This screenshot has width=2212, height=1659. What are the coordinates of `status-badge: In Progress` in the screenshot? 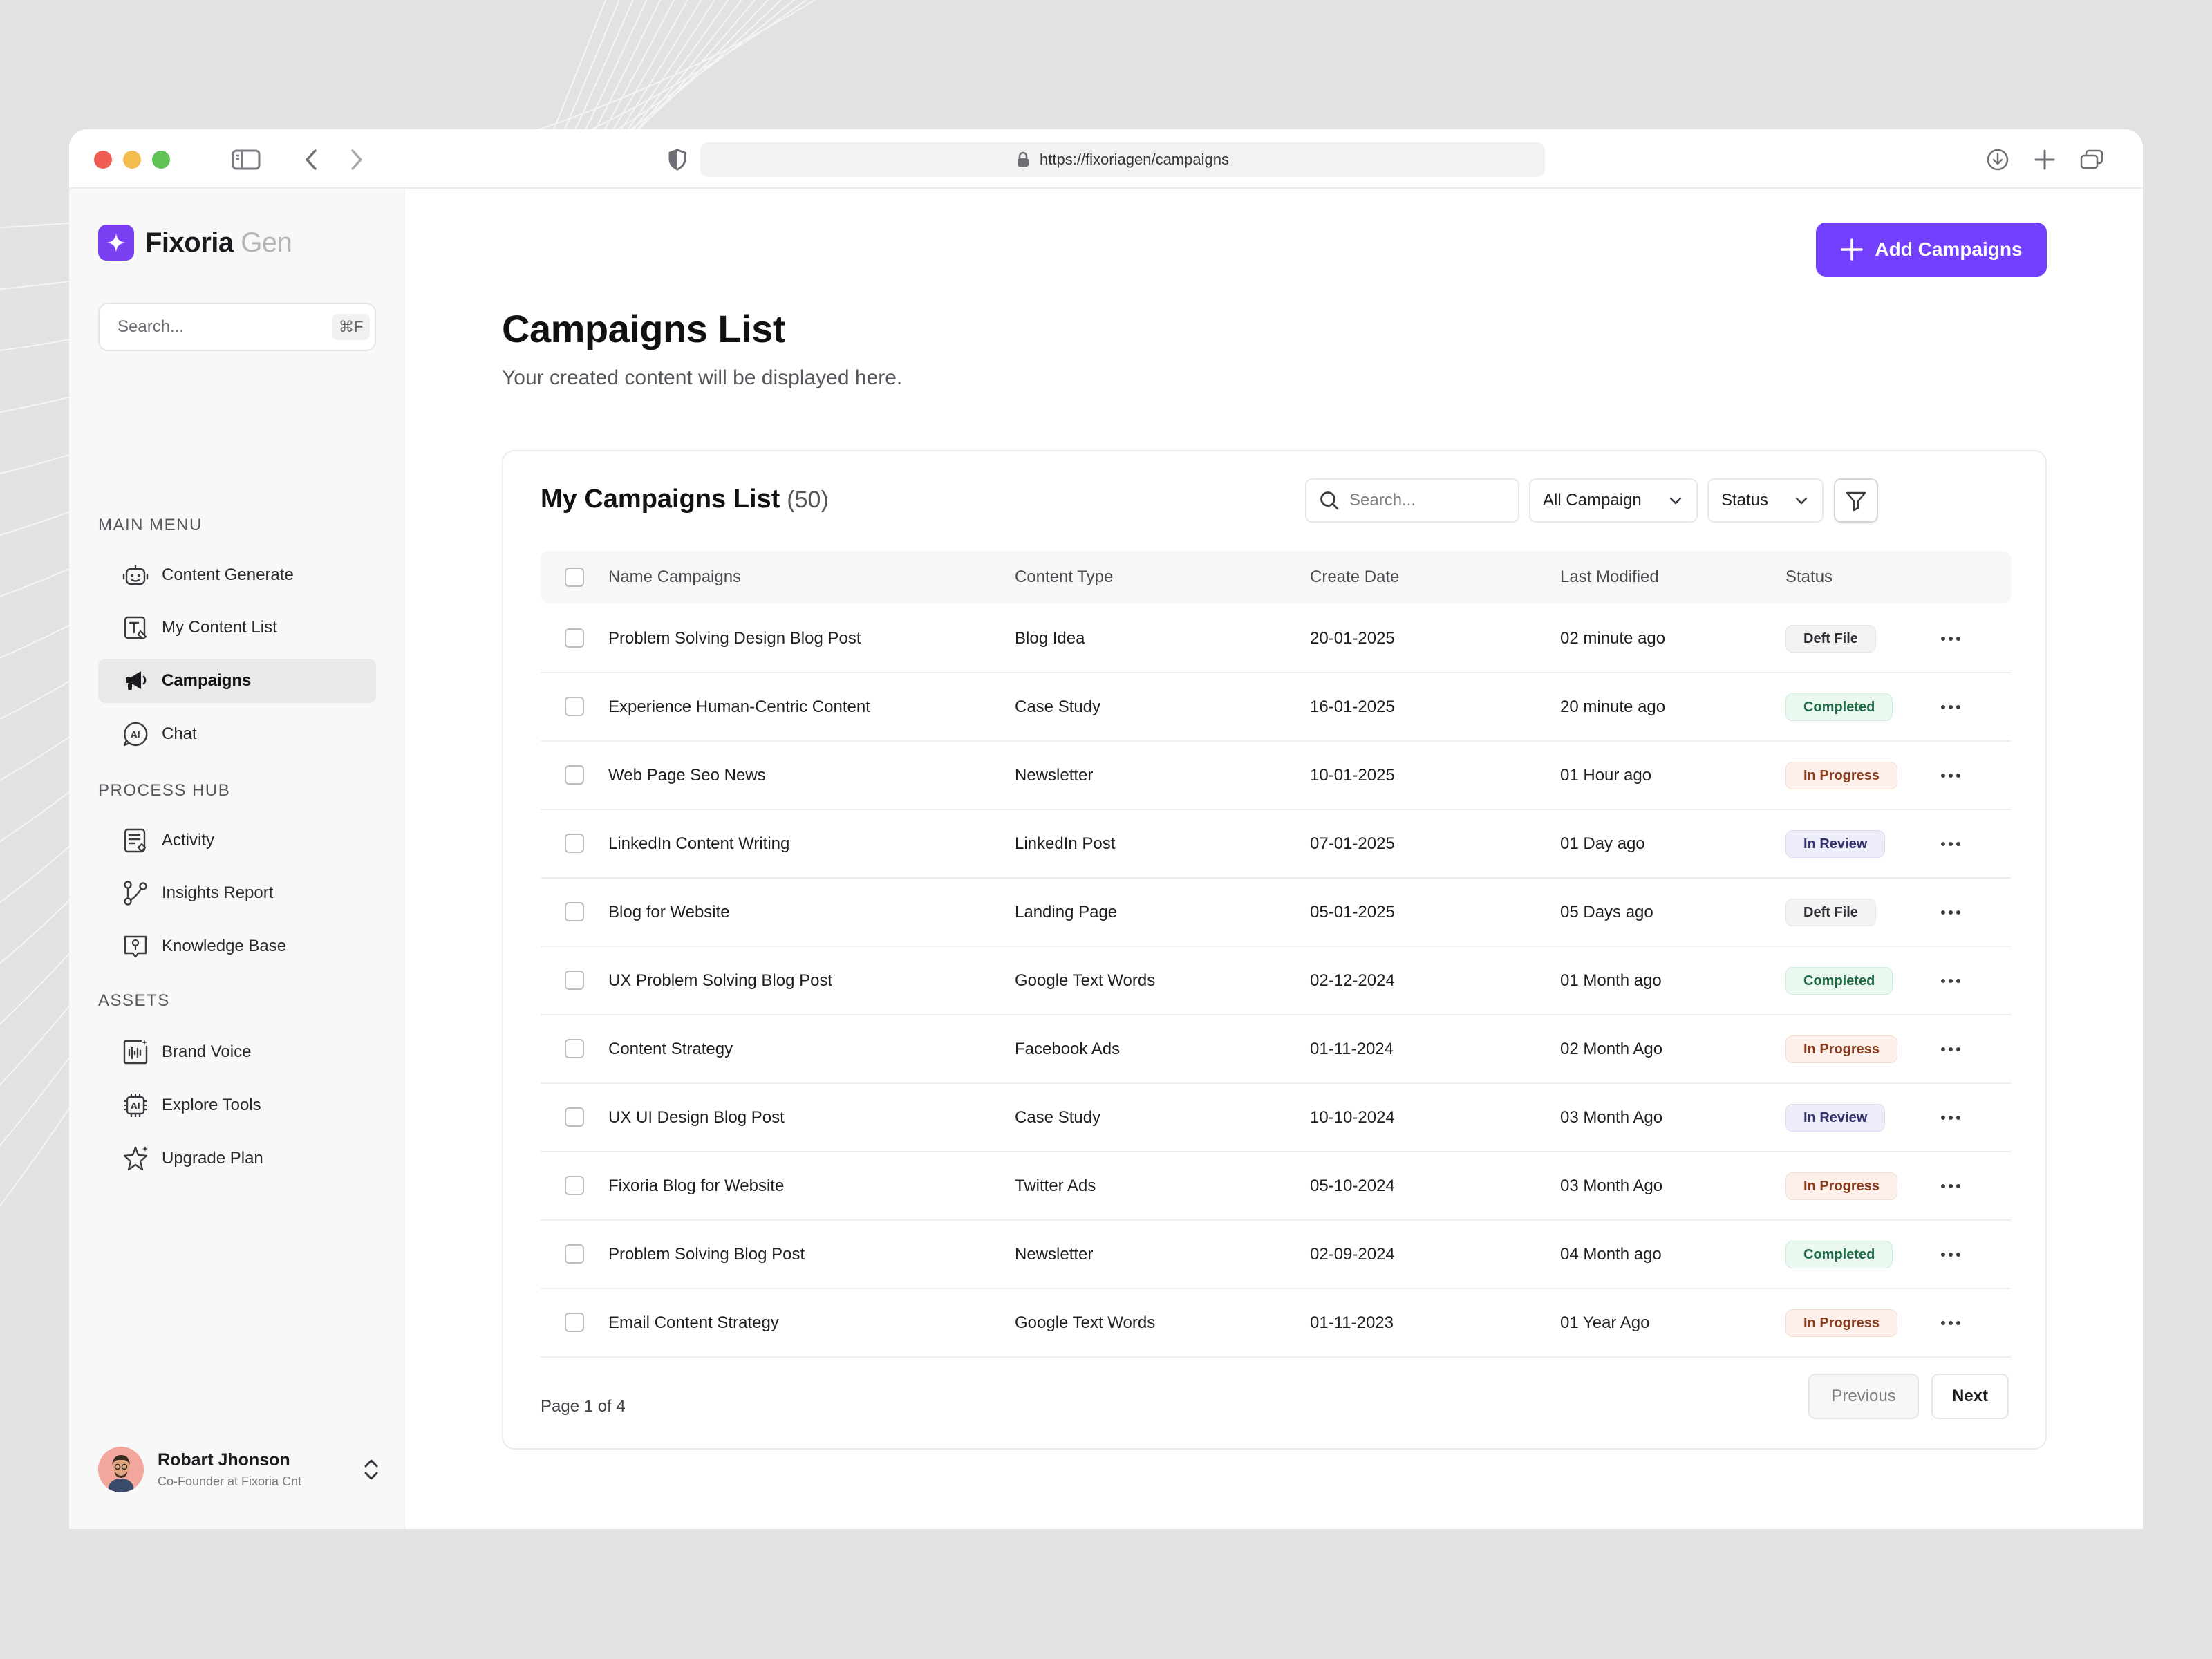 It's located at (1841, 1186).